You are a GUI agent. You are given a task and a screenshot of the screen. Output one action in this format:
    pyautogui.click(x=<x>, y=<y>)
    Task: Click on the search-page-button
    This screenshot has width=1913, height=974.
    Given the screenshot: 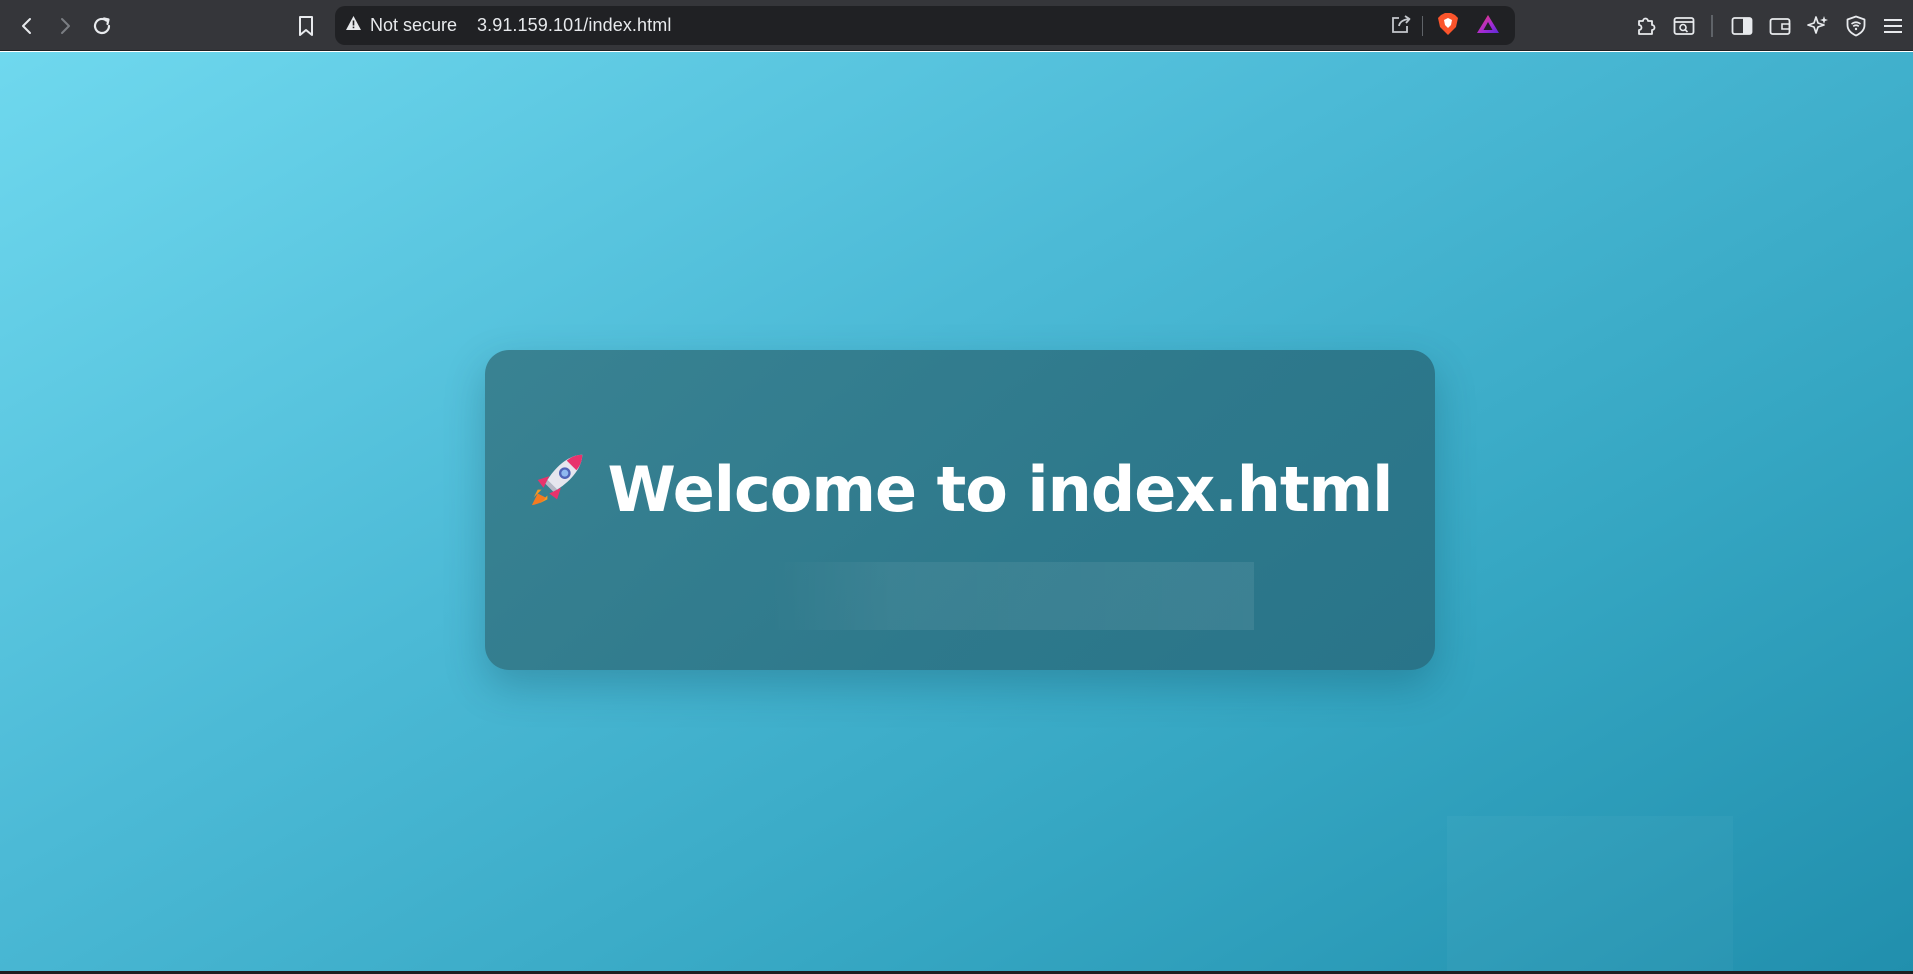 What is the action you would take?
    pyautogui.click(x=1684, y=26)
    